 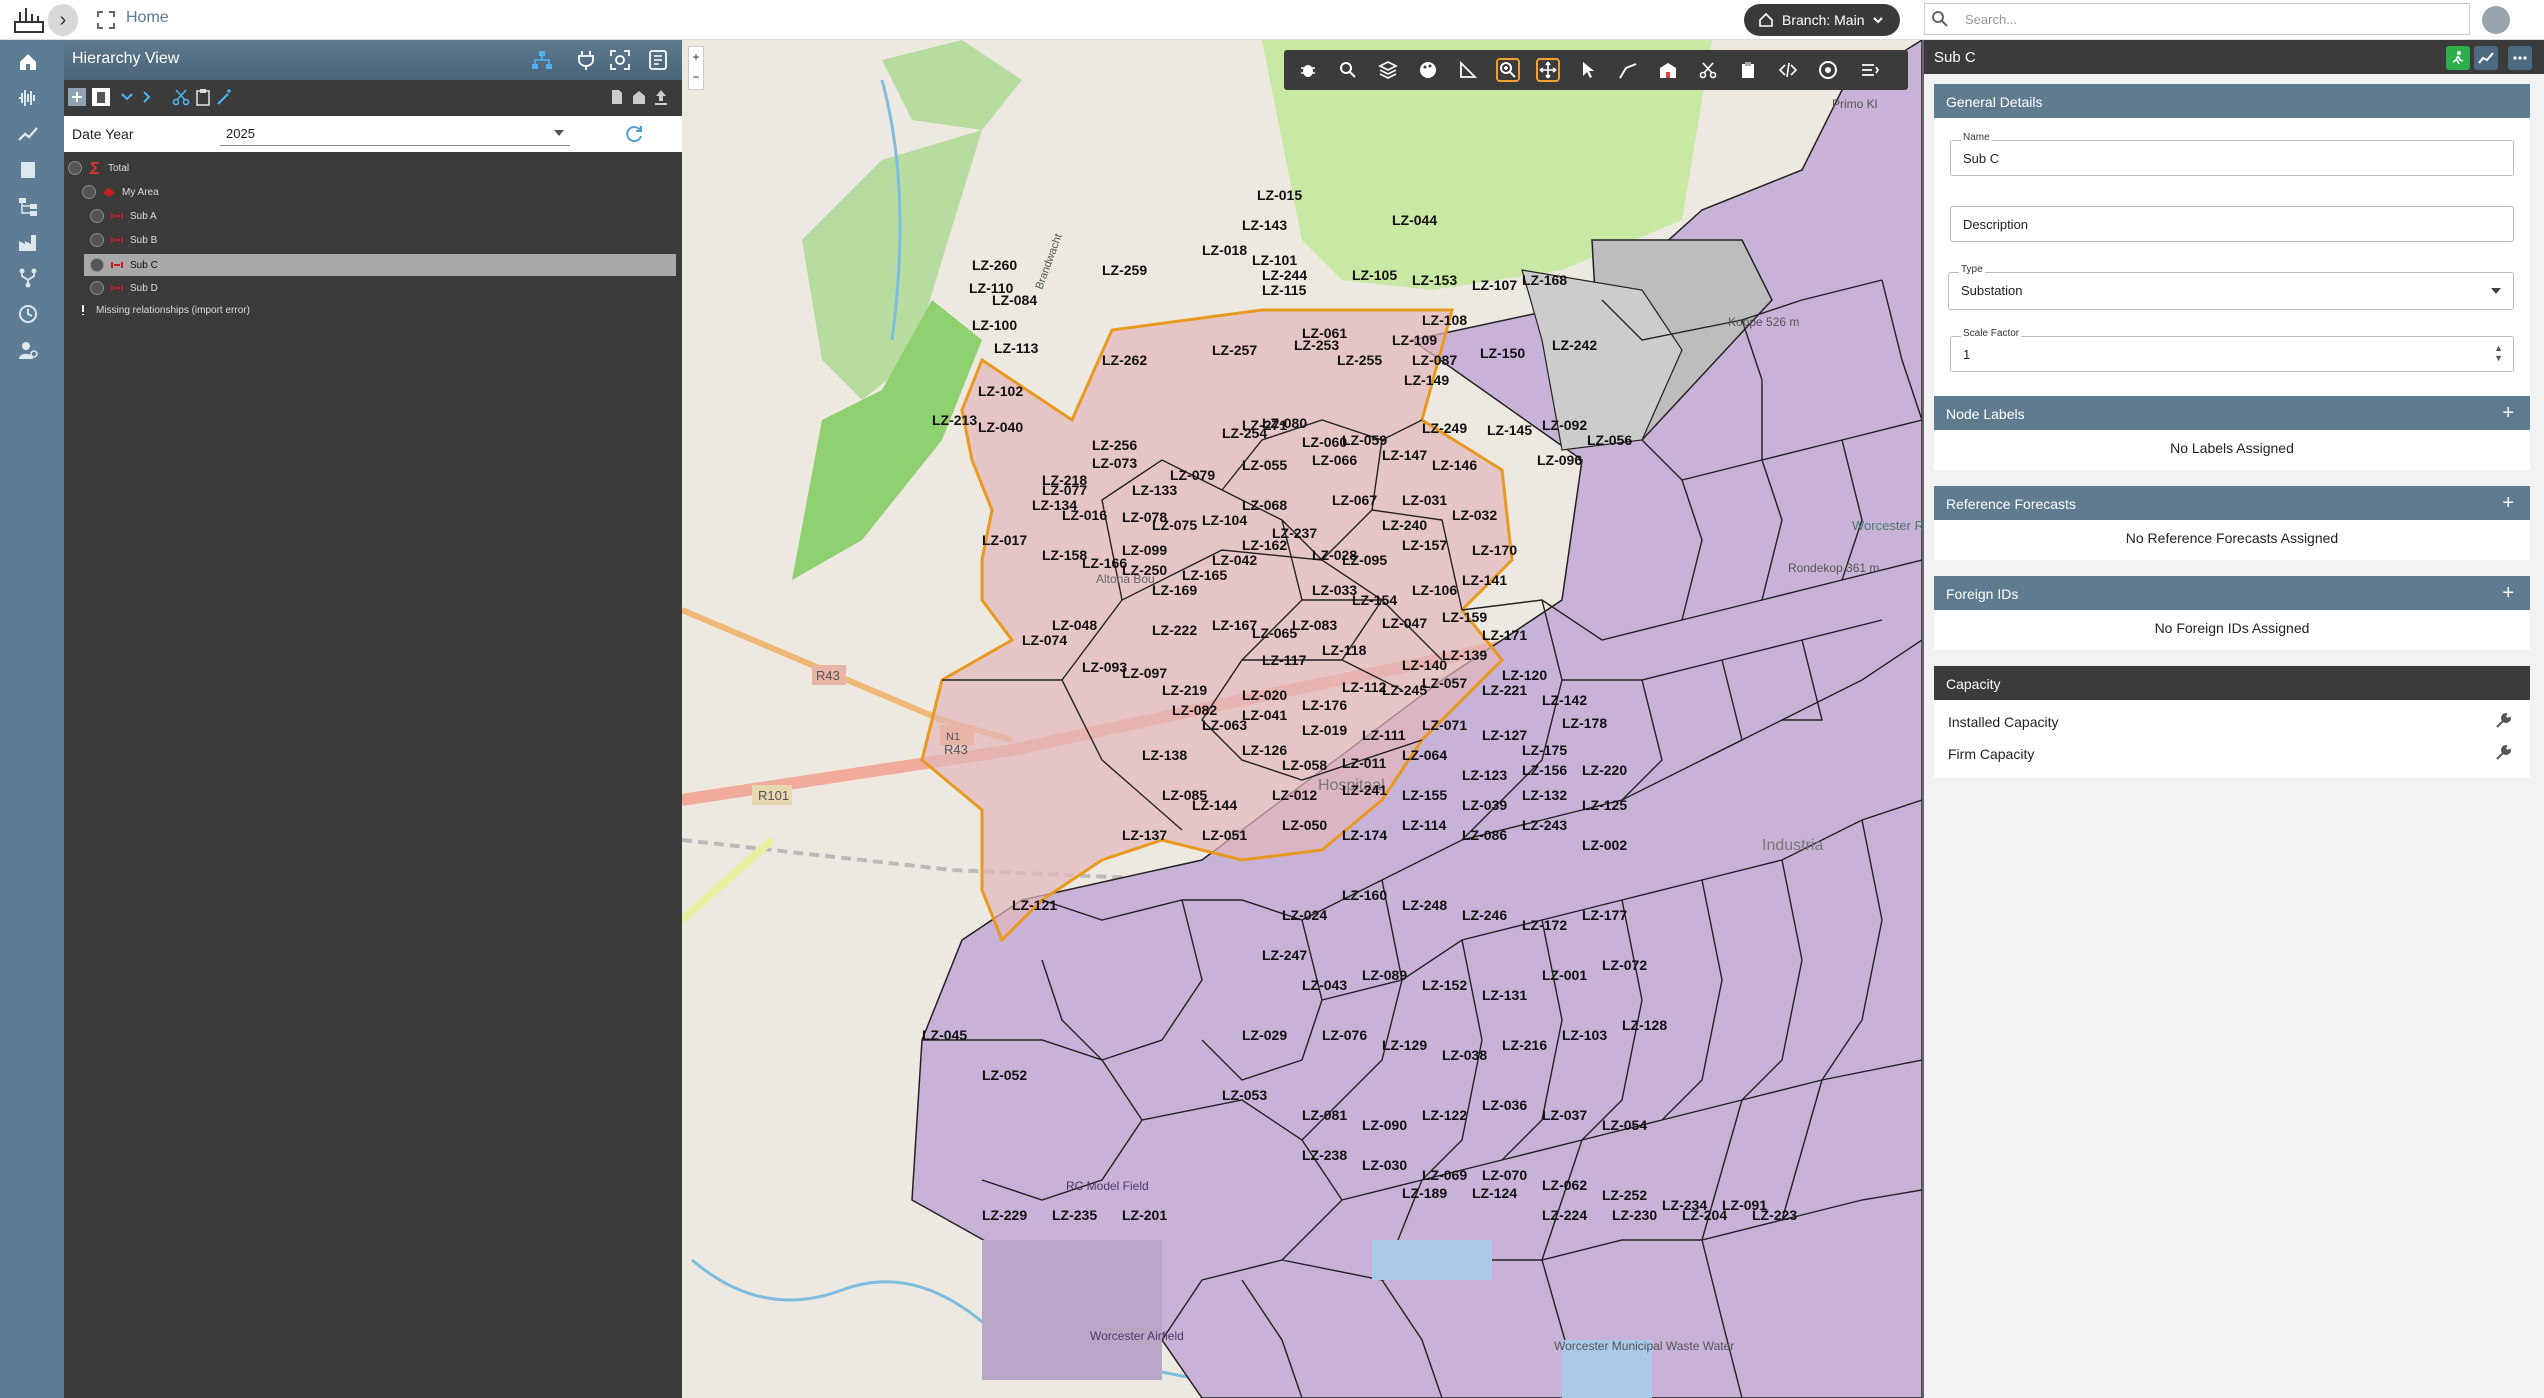 I want to click on zone-label: LZ-041, so click(x=1264, y=715).